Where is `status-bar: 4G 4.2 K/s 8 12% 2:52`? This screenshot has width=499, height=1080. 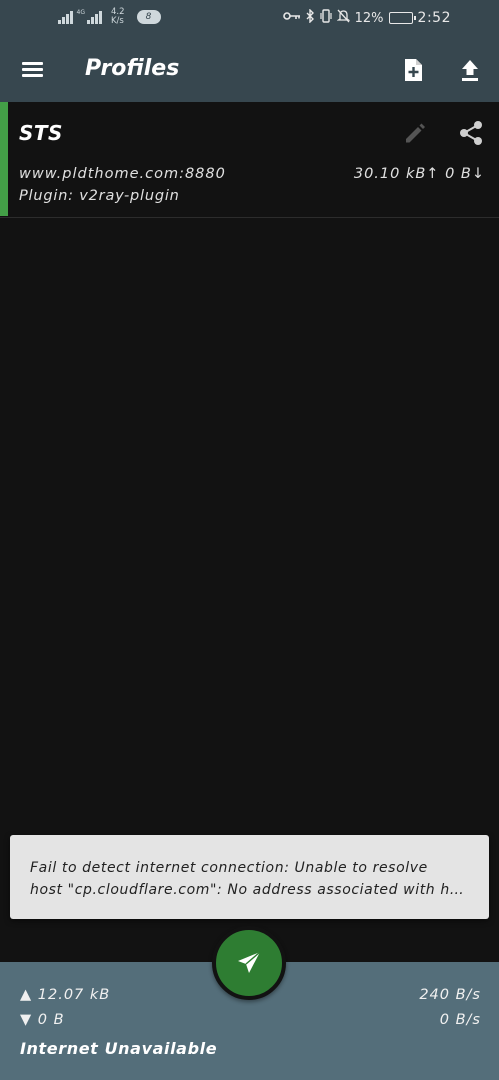
status-bar: 4G 4.2 K/s 8 12% 2:52 is located at coordinates (249, 19).